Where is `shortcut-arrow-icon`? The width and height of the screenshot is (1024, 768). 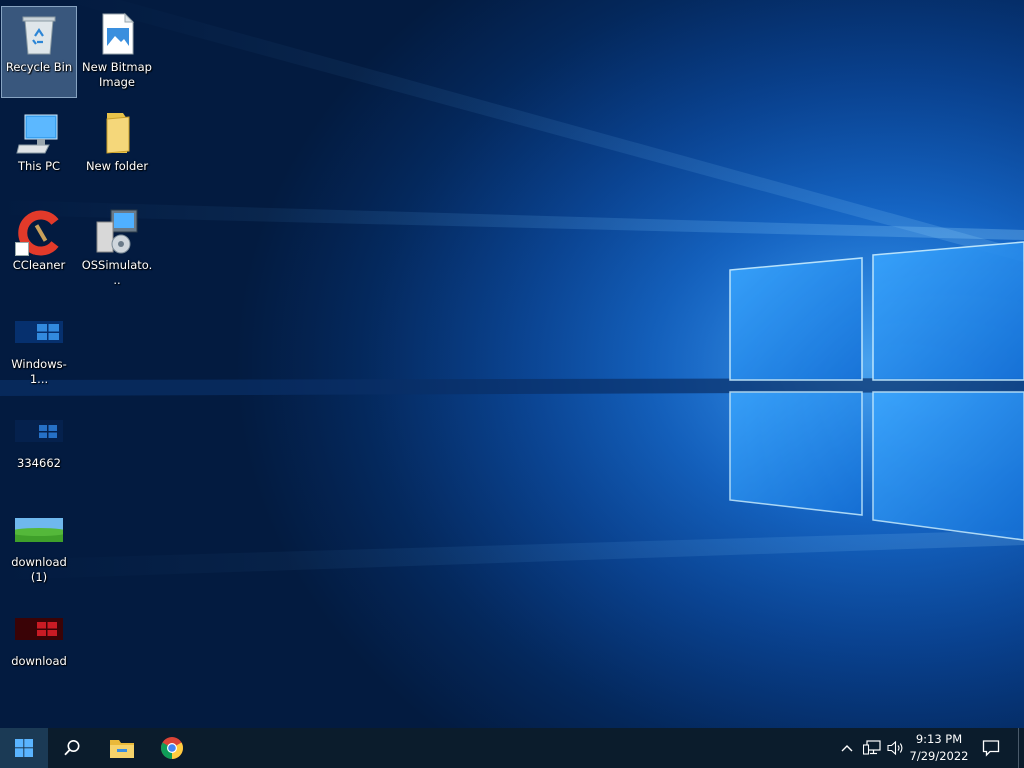
shortcut-arrow-icon is located at coordinates (22, 249).